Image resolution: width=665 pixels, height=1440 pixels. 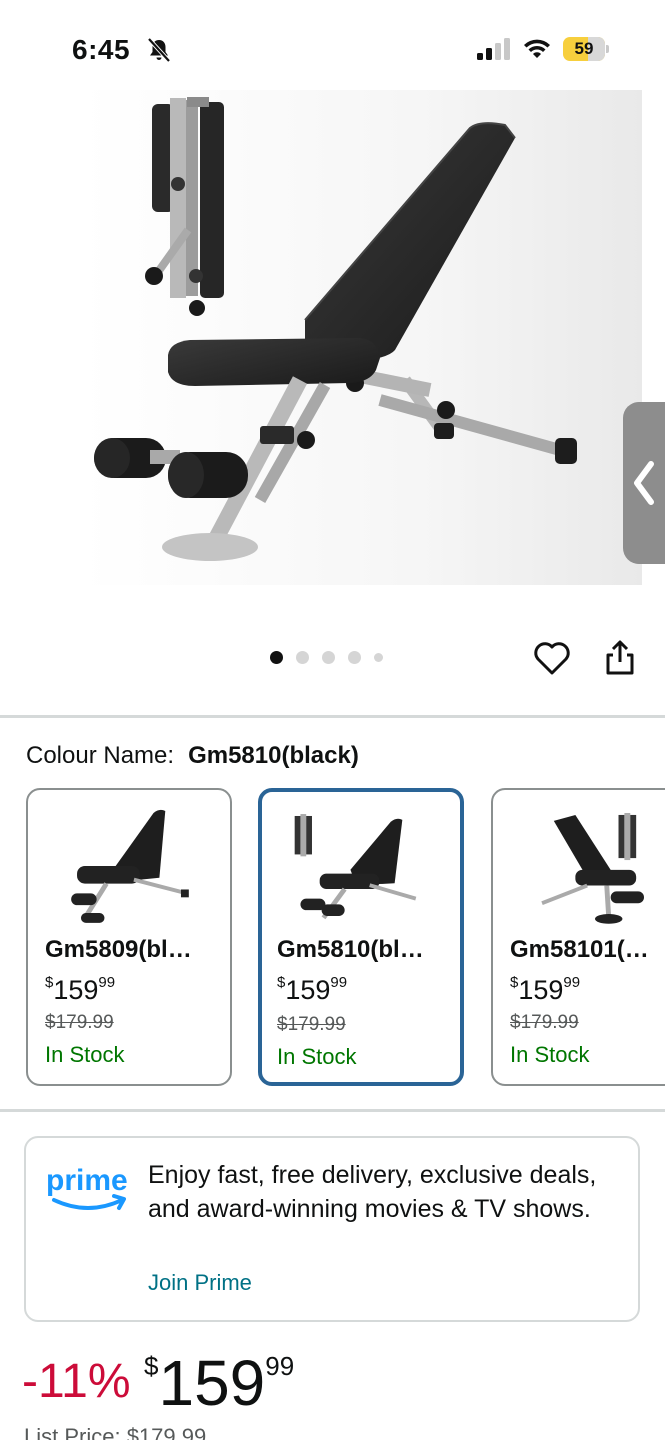 I want to click on heart-icon, so click(x=552, y=658).